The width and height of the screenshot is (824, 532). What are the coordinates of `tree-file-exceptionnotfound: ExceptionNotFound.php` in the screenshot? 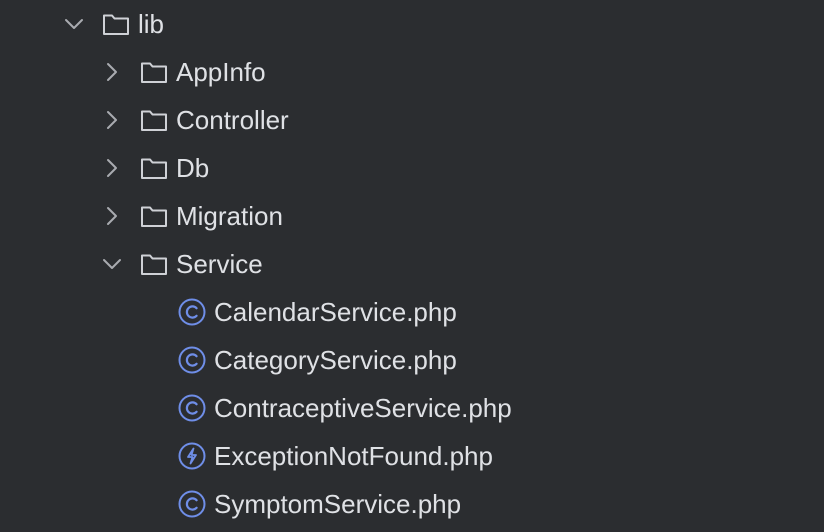 It's located at (412, 456).